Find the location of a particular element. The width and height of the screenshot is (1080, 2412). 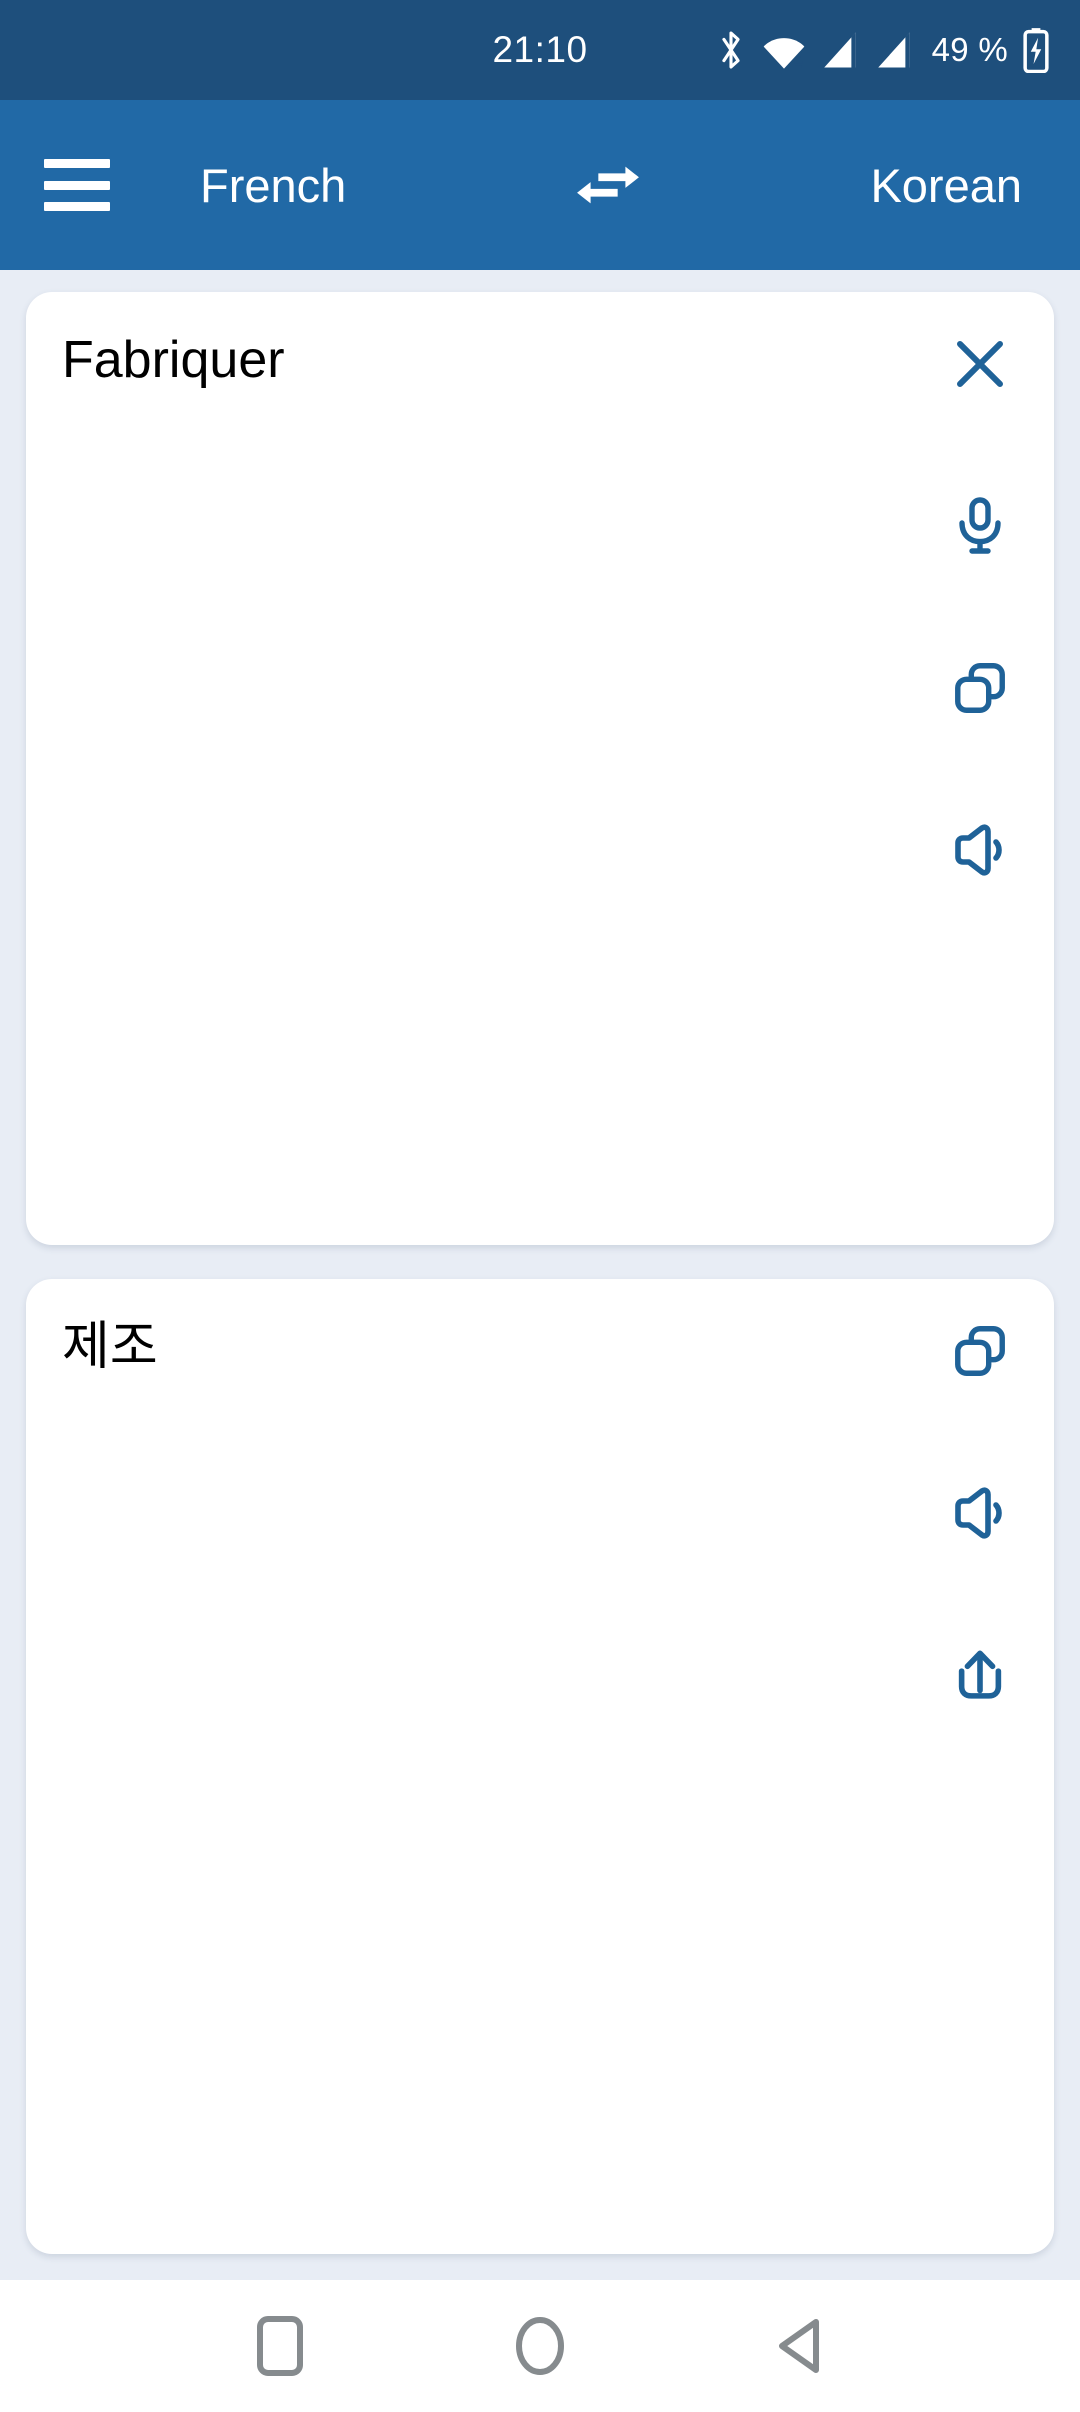

listen-target-button is located at coordinates (980, 1513).